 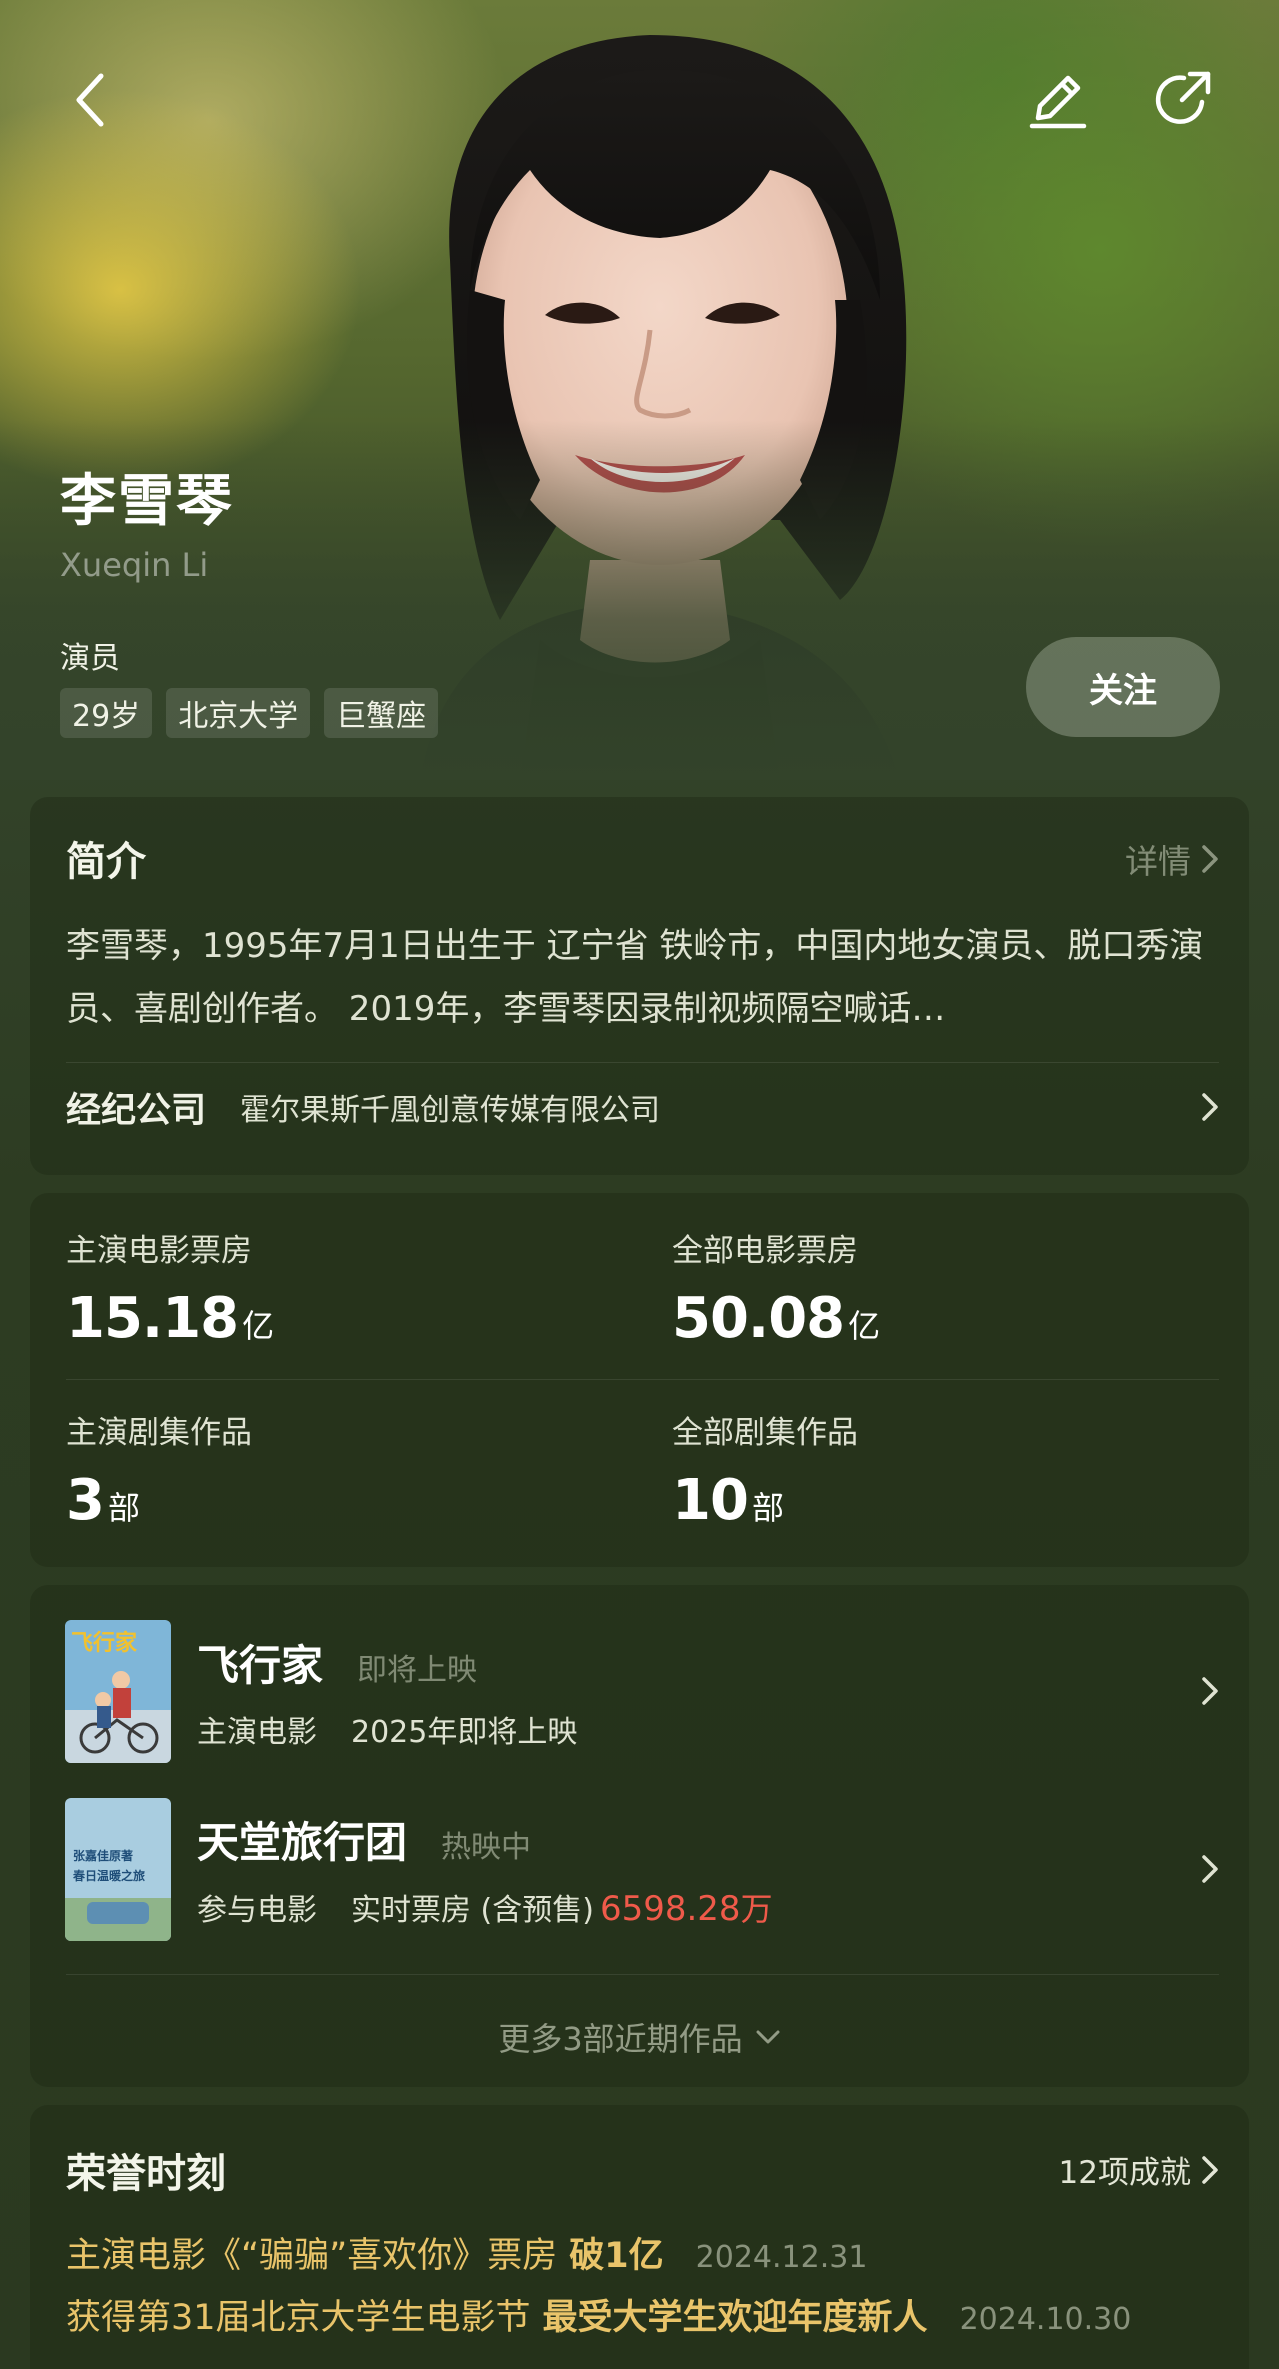 What do you see at coordinates (1124, 2173) in the screenshot?
I see `honors-count: 12项成就` at bounding box center [1124, 2173].